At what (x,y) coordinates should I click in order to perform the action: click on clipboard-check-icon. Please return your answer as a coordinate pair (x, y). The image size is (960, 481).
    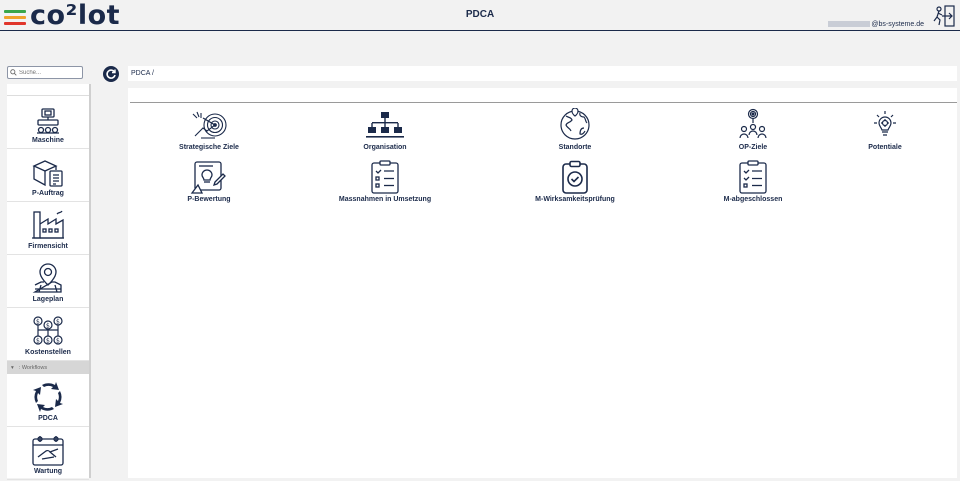
    Looking at the image, I should click on (575, 177).